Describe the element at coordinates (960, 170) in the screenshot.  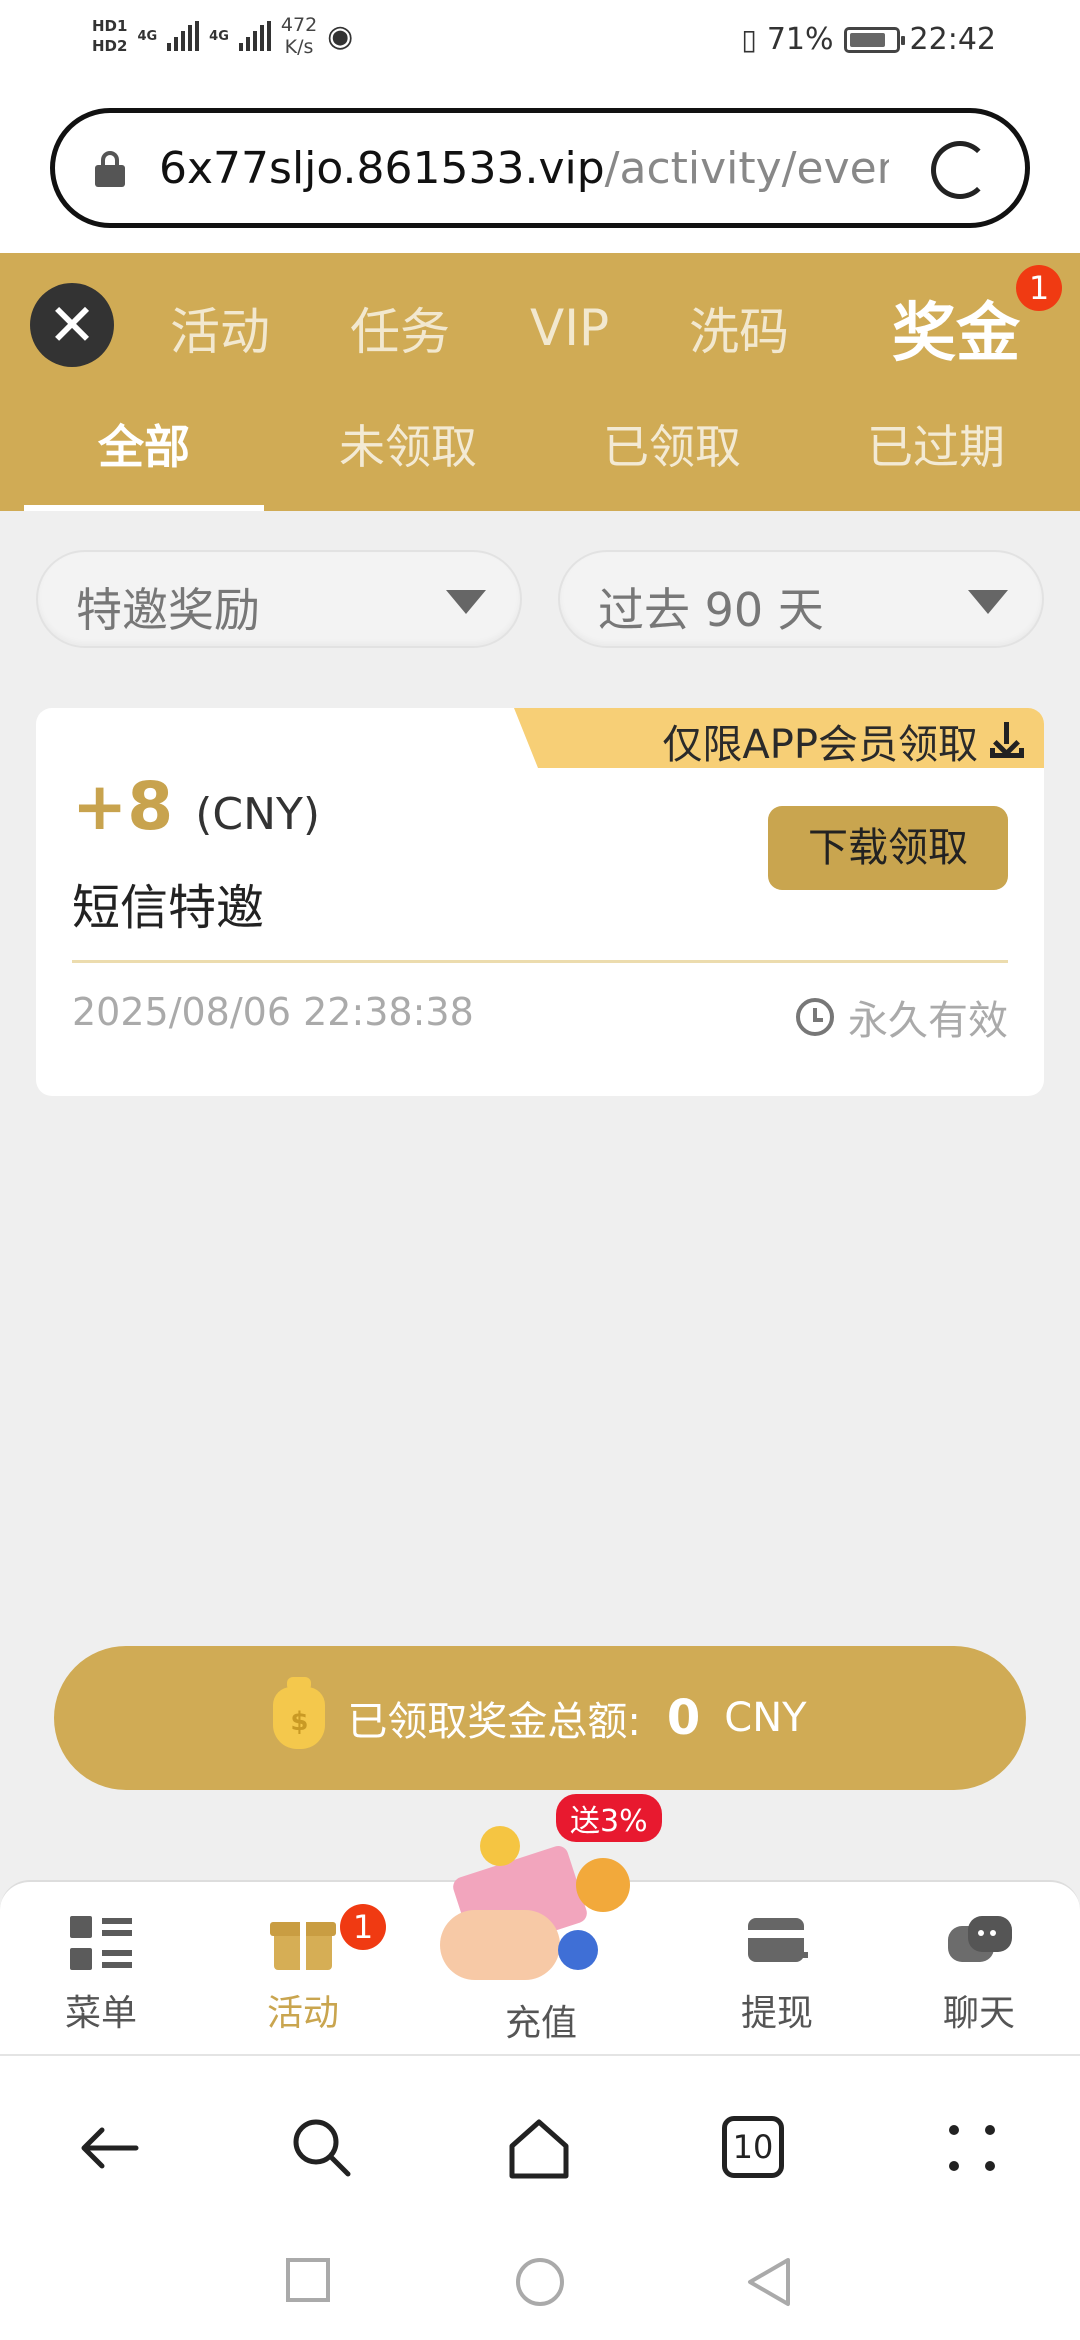
I see `reload-icon` at that location.